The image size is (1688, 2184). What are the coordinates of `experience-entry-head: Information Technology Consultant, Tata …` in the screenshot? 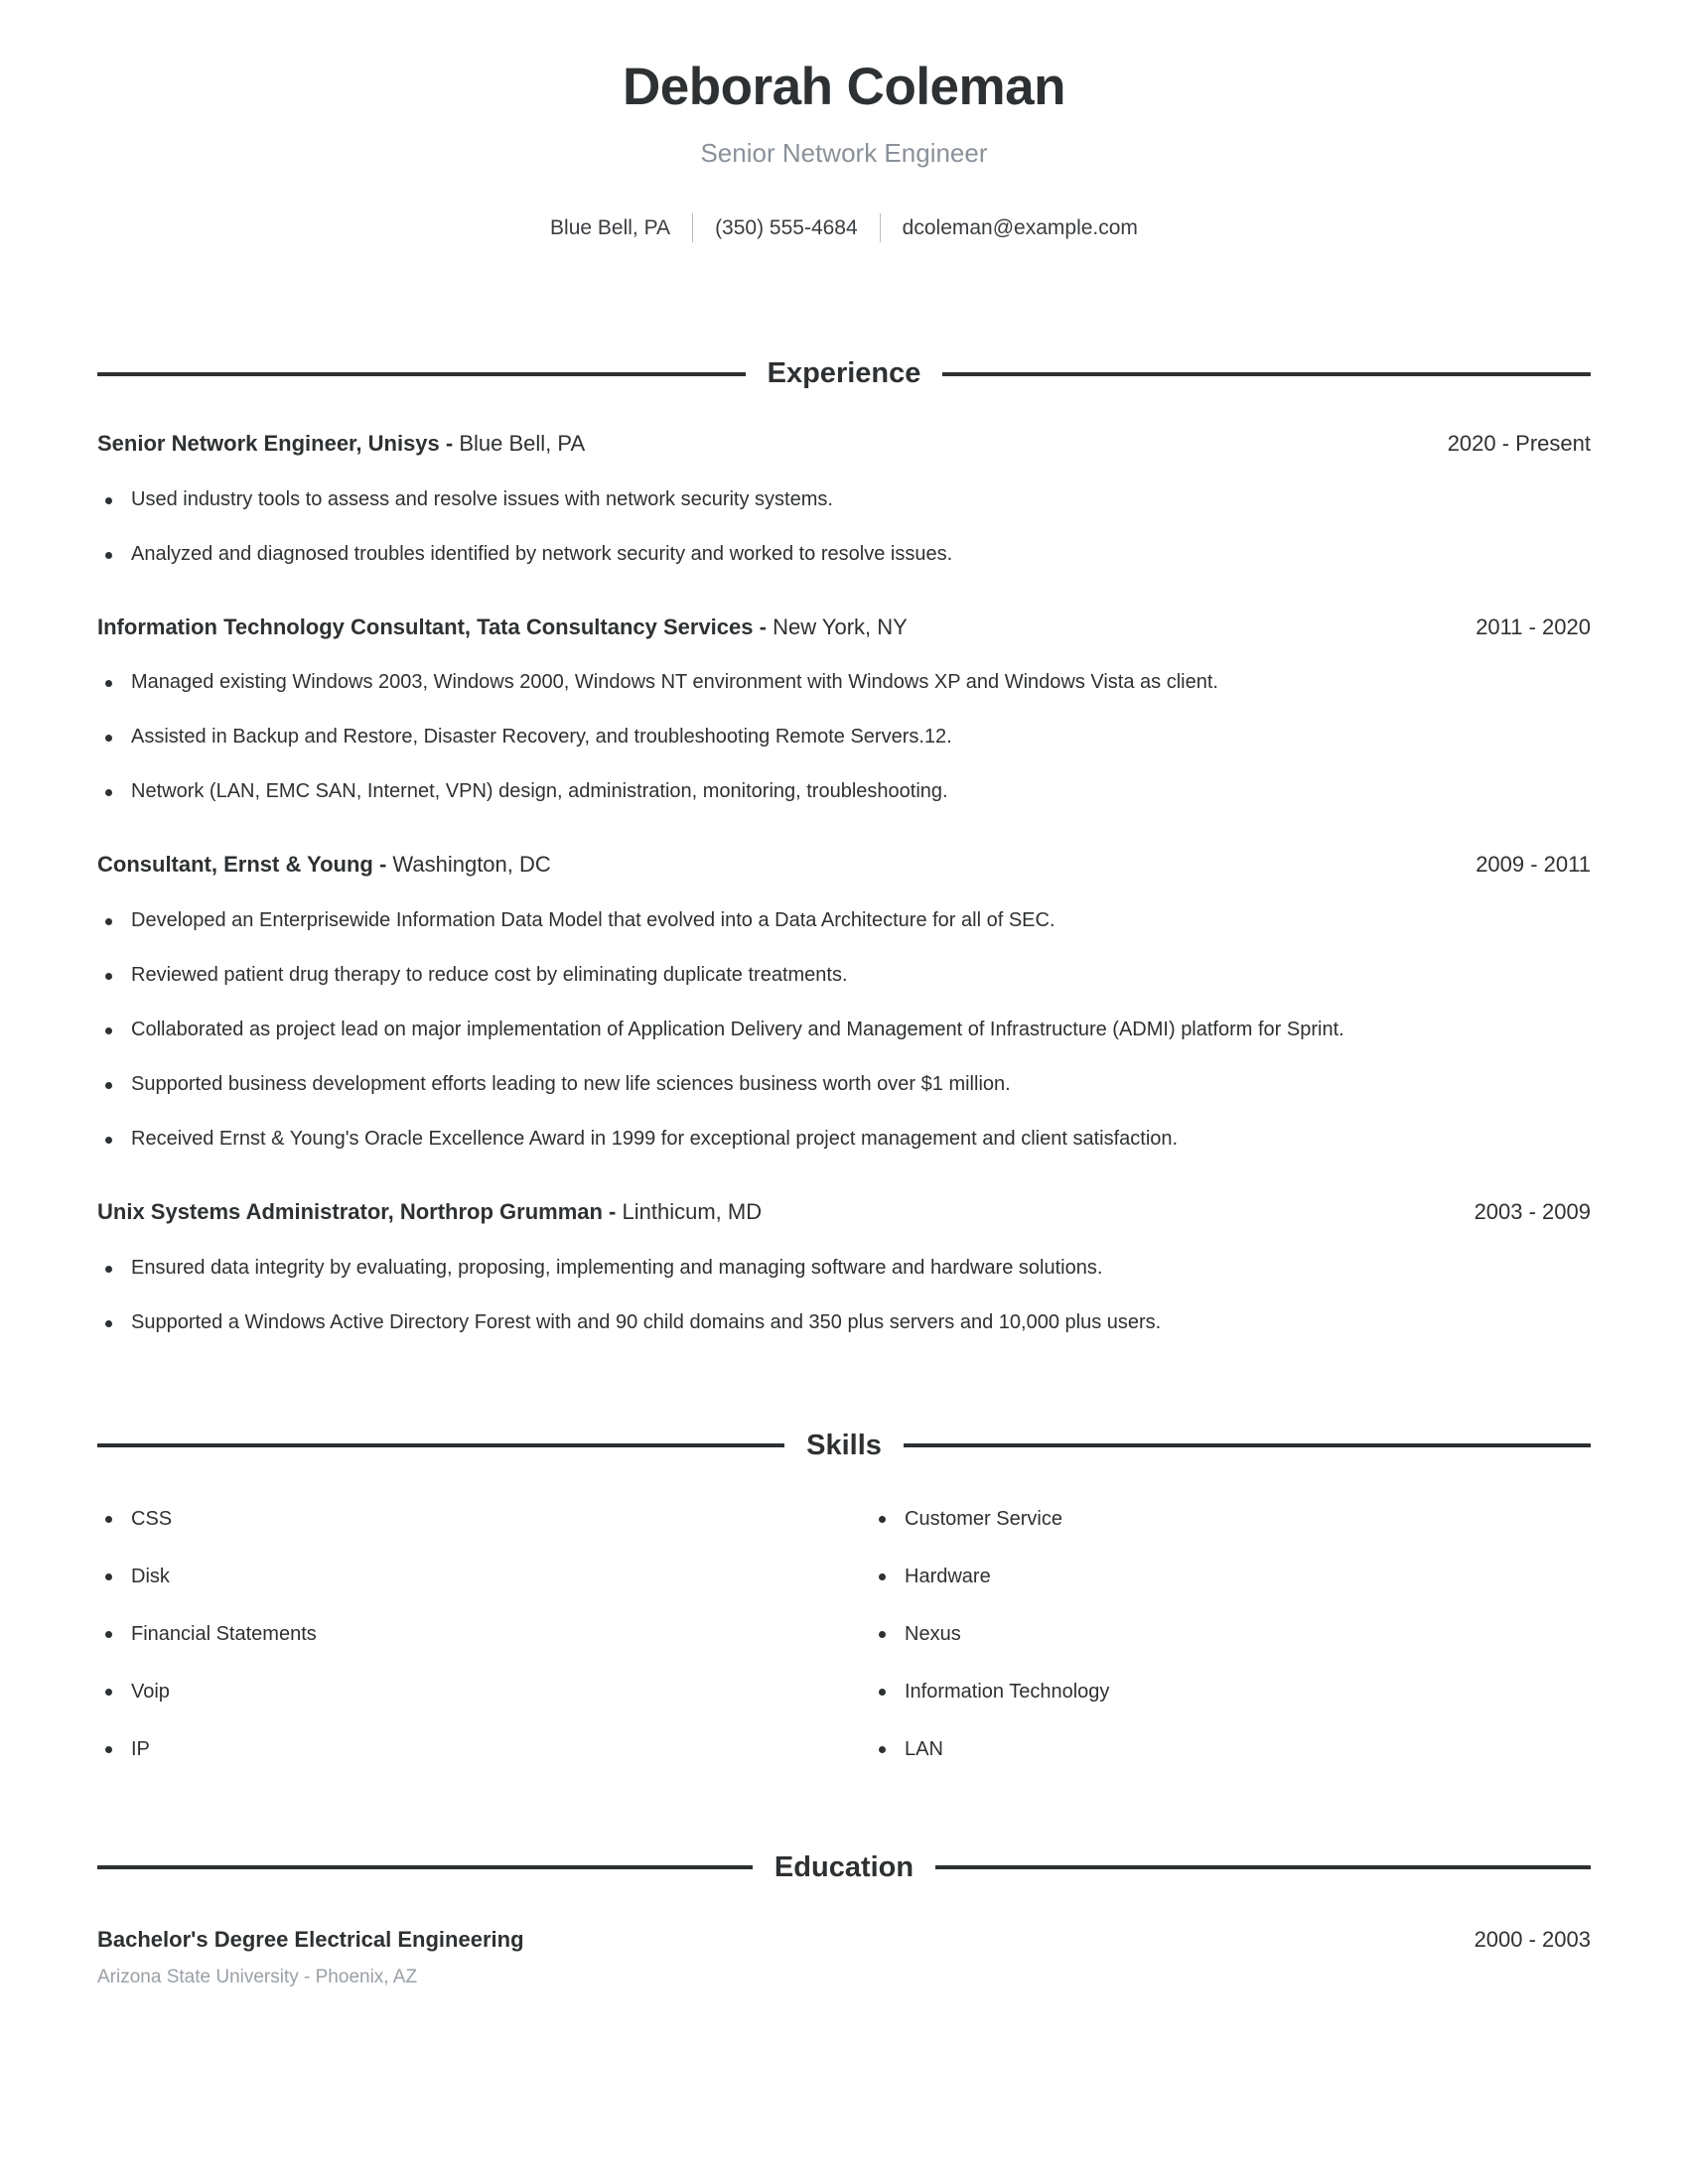 It's located at (844, 628).